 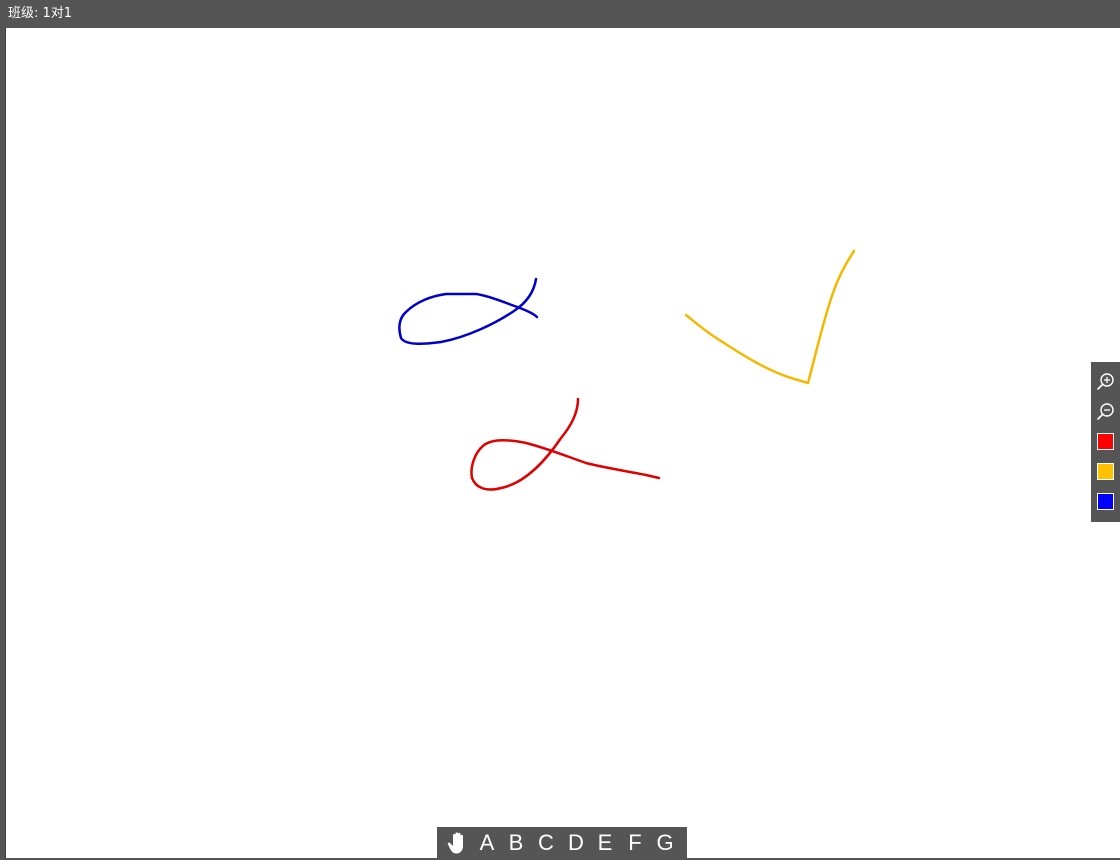 What do you see at coordinates (468, 311) in the screenshot?
I see `blue-alpha-stroke` at bounding box center [468, 311].